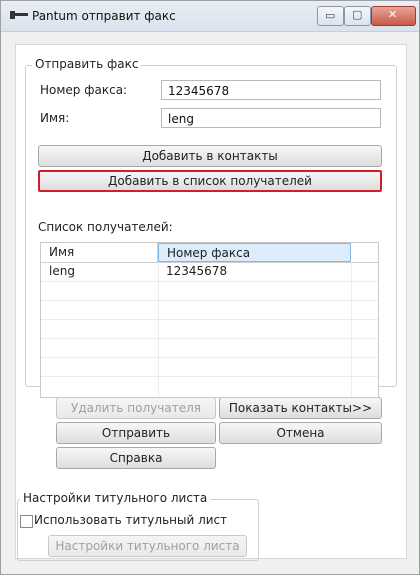  I want to click on maximize-button: ▢, so click(357, 16).